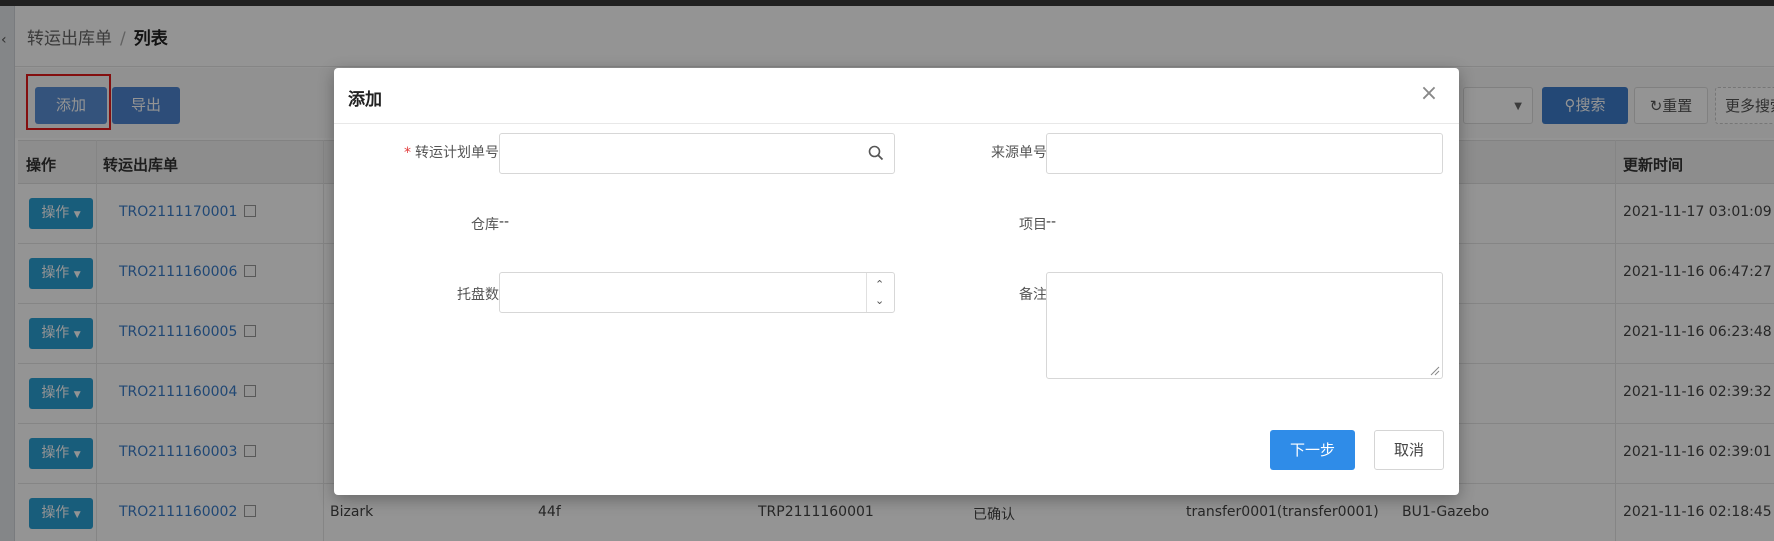 This screenshot has width=1774, height=541. I want to click on warehouse-value: --, so click(504, 222).